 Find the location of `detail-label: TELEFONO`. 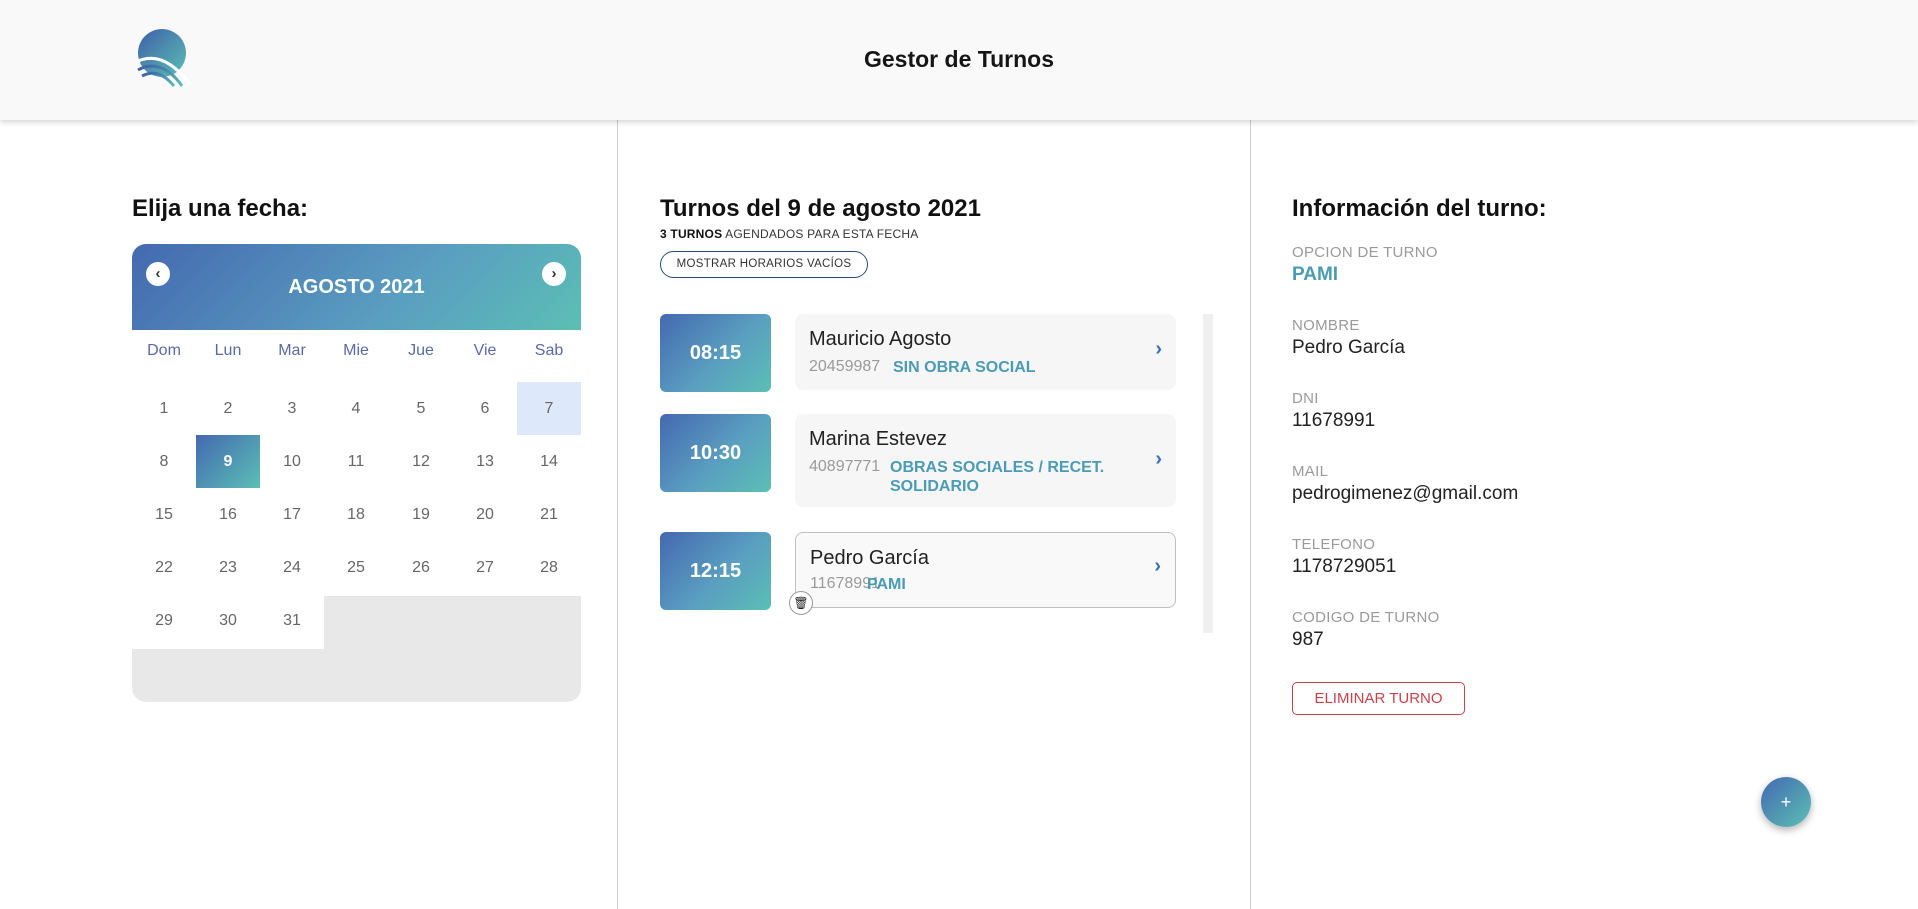

detail-label: TELEFONO is located at coordinates (1334, 544).